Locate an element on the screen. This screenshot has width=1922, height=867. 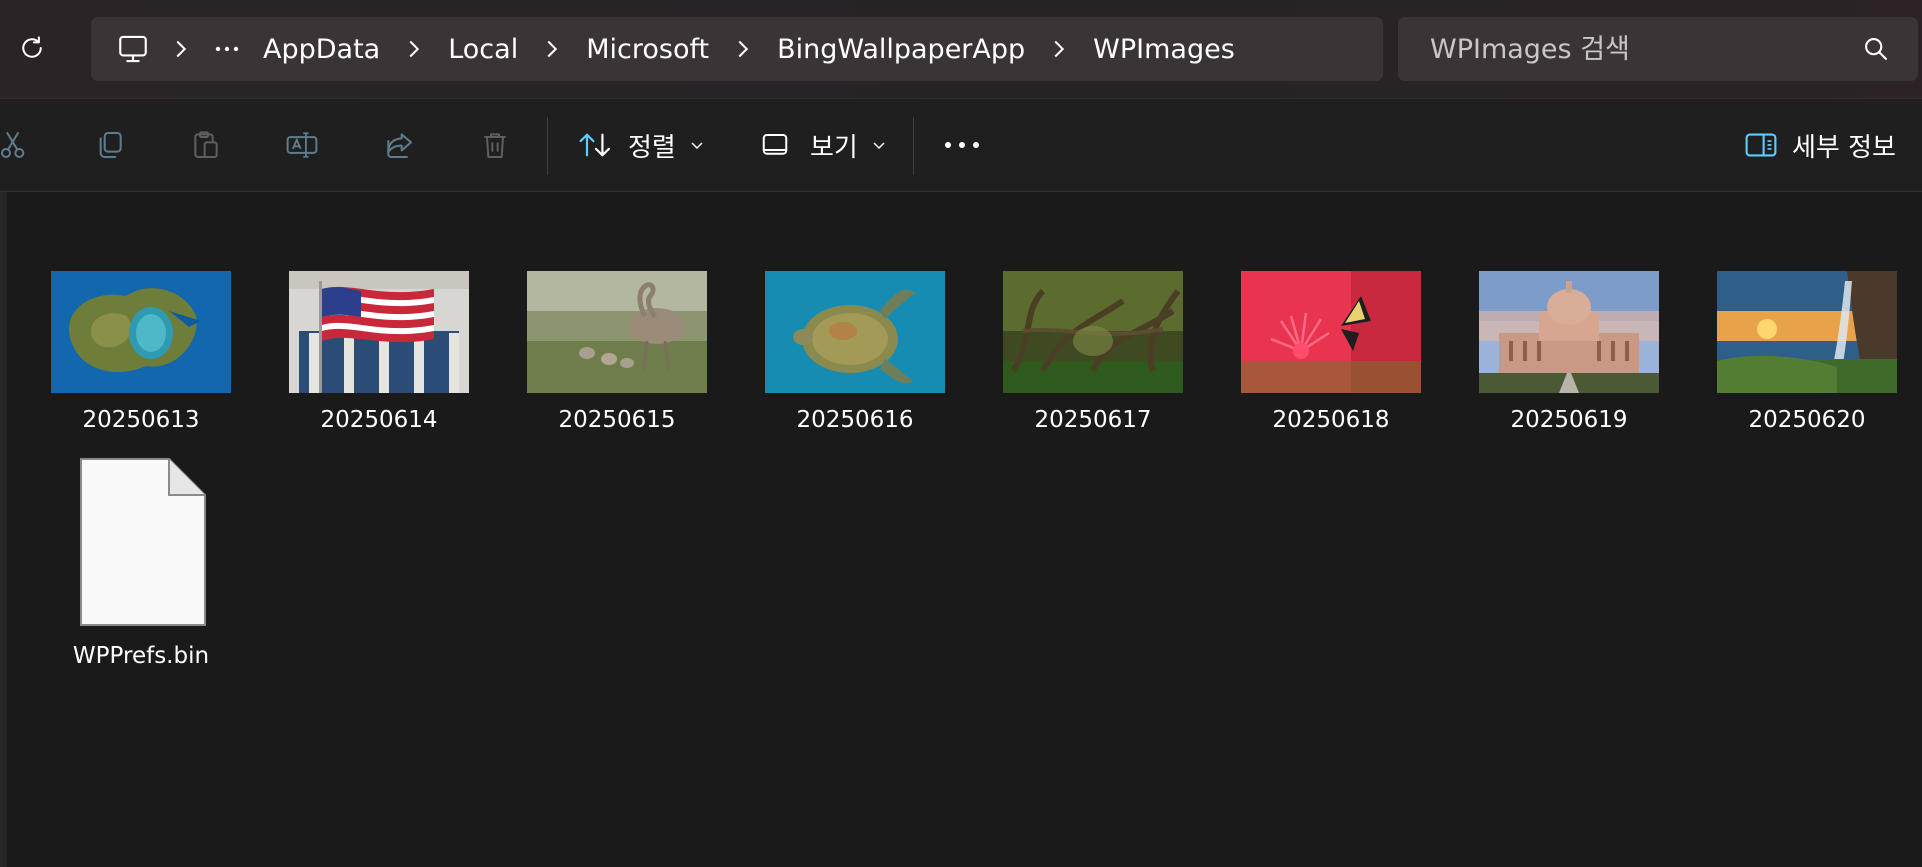
file-name: WPPrefs.bin is located at coordinates (141, 656).